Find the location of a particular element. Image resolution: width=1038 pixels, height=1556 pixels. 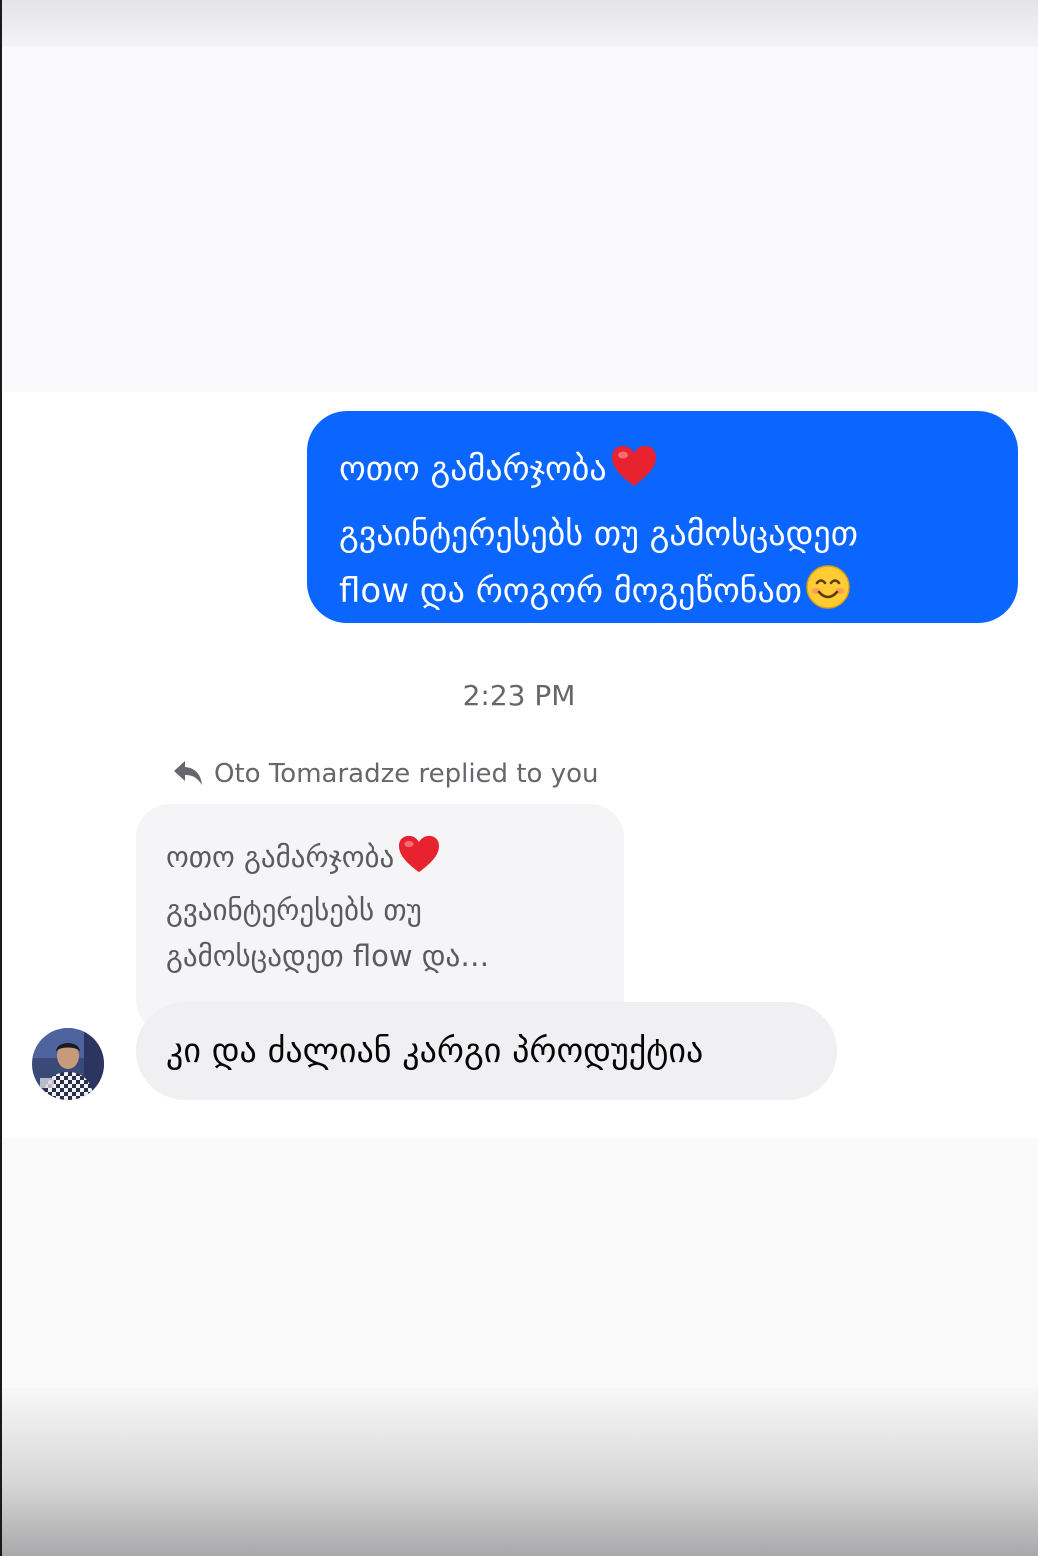

reply-header-text: Oto Tomaradze replied to you is located at coordinates (406, 774).